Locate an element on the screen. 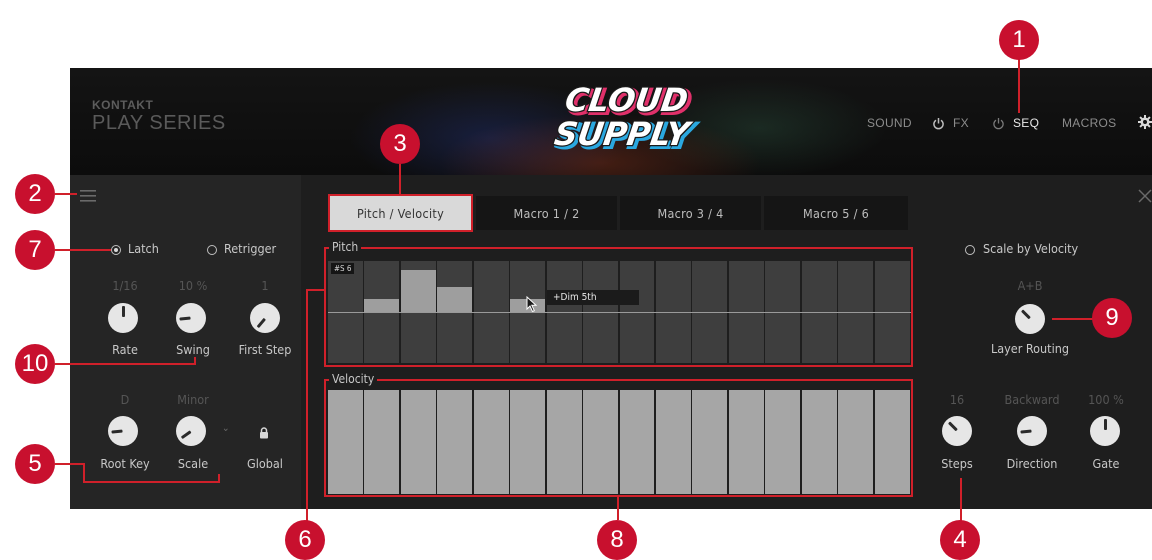 The height and width of the screenshot is (560, 1152). nav-macros: MACROS is located at coordinates (1089, 123).